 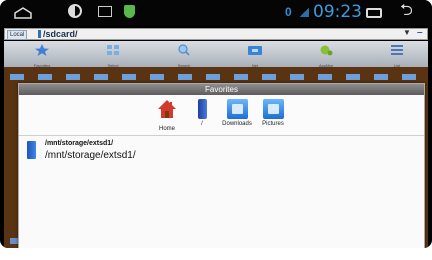 I want to click on search-icon, so click(x=184, y=50).